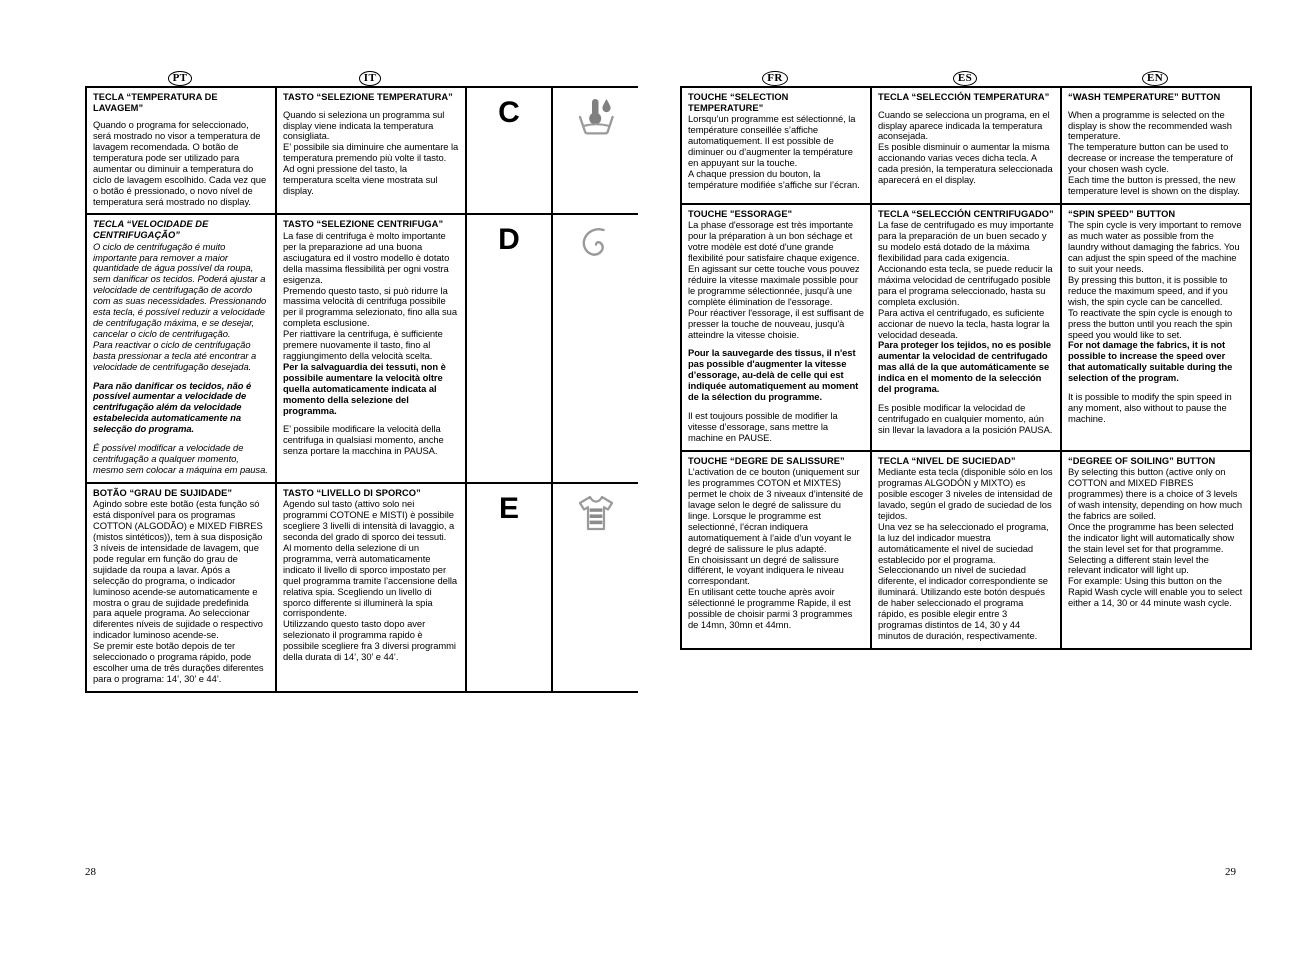 The image size is (1308, 954). What do you see at coordinates (594, 349) in the screenshot?
I see `icon-cell-d` at bounding box center [594, 349].